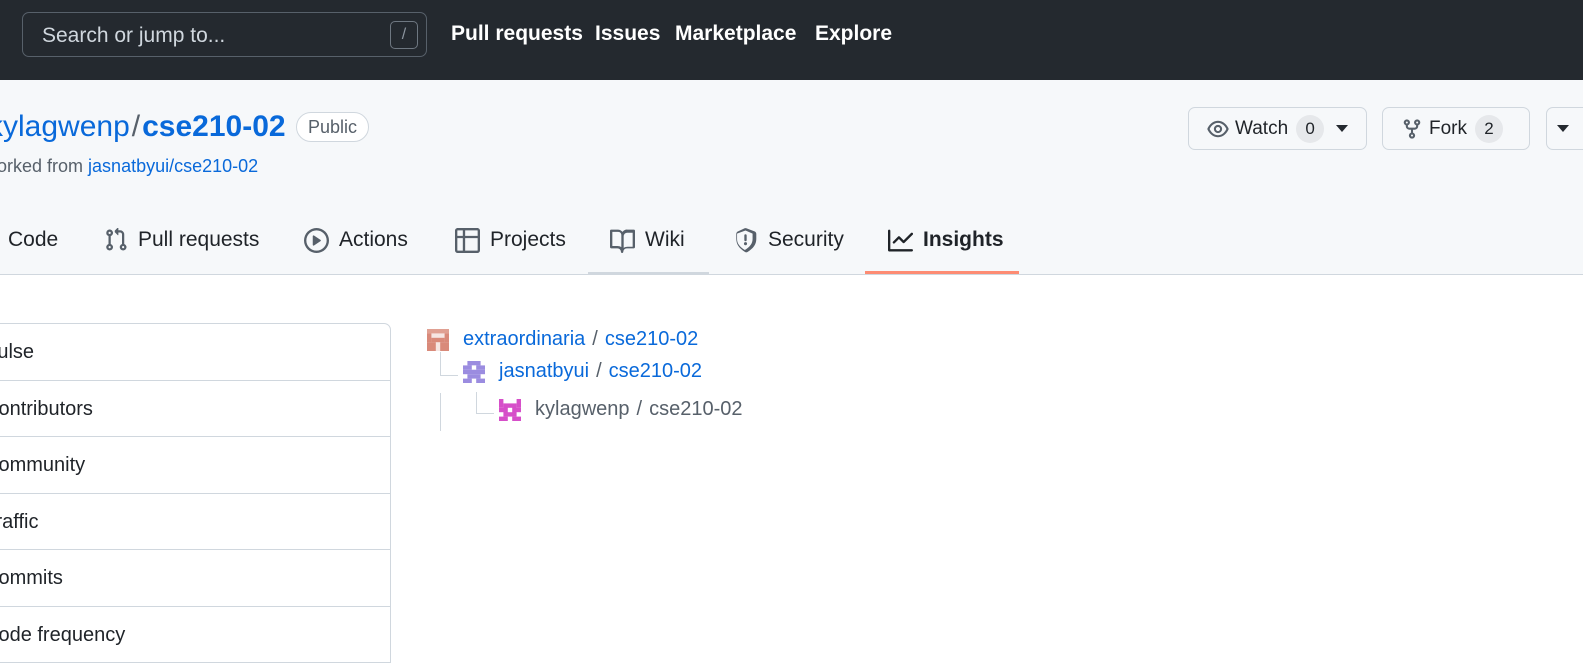 Image resolution: width=1583 pixels, height=663 pixels. What do you see at coordinates (116, 239) in the screenshot?
I see `git-pull-request-icon` at bounding box center [116, 239].